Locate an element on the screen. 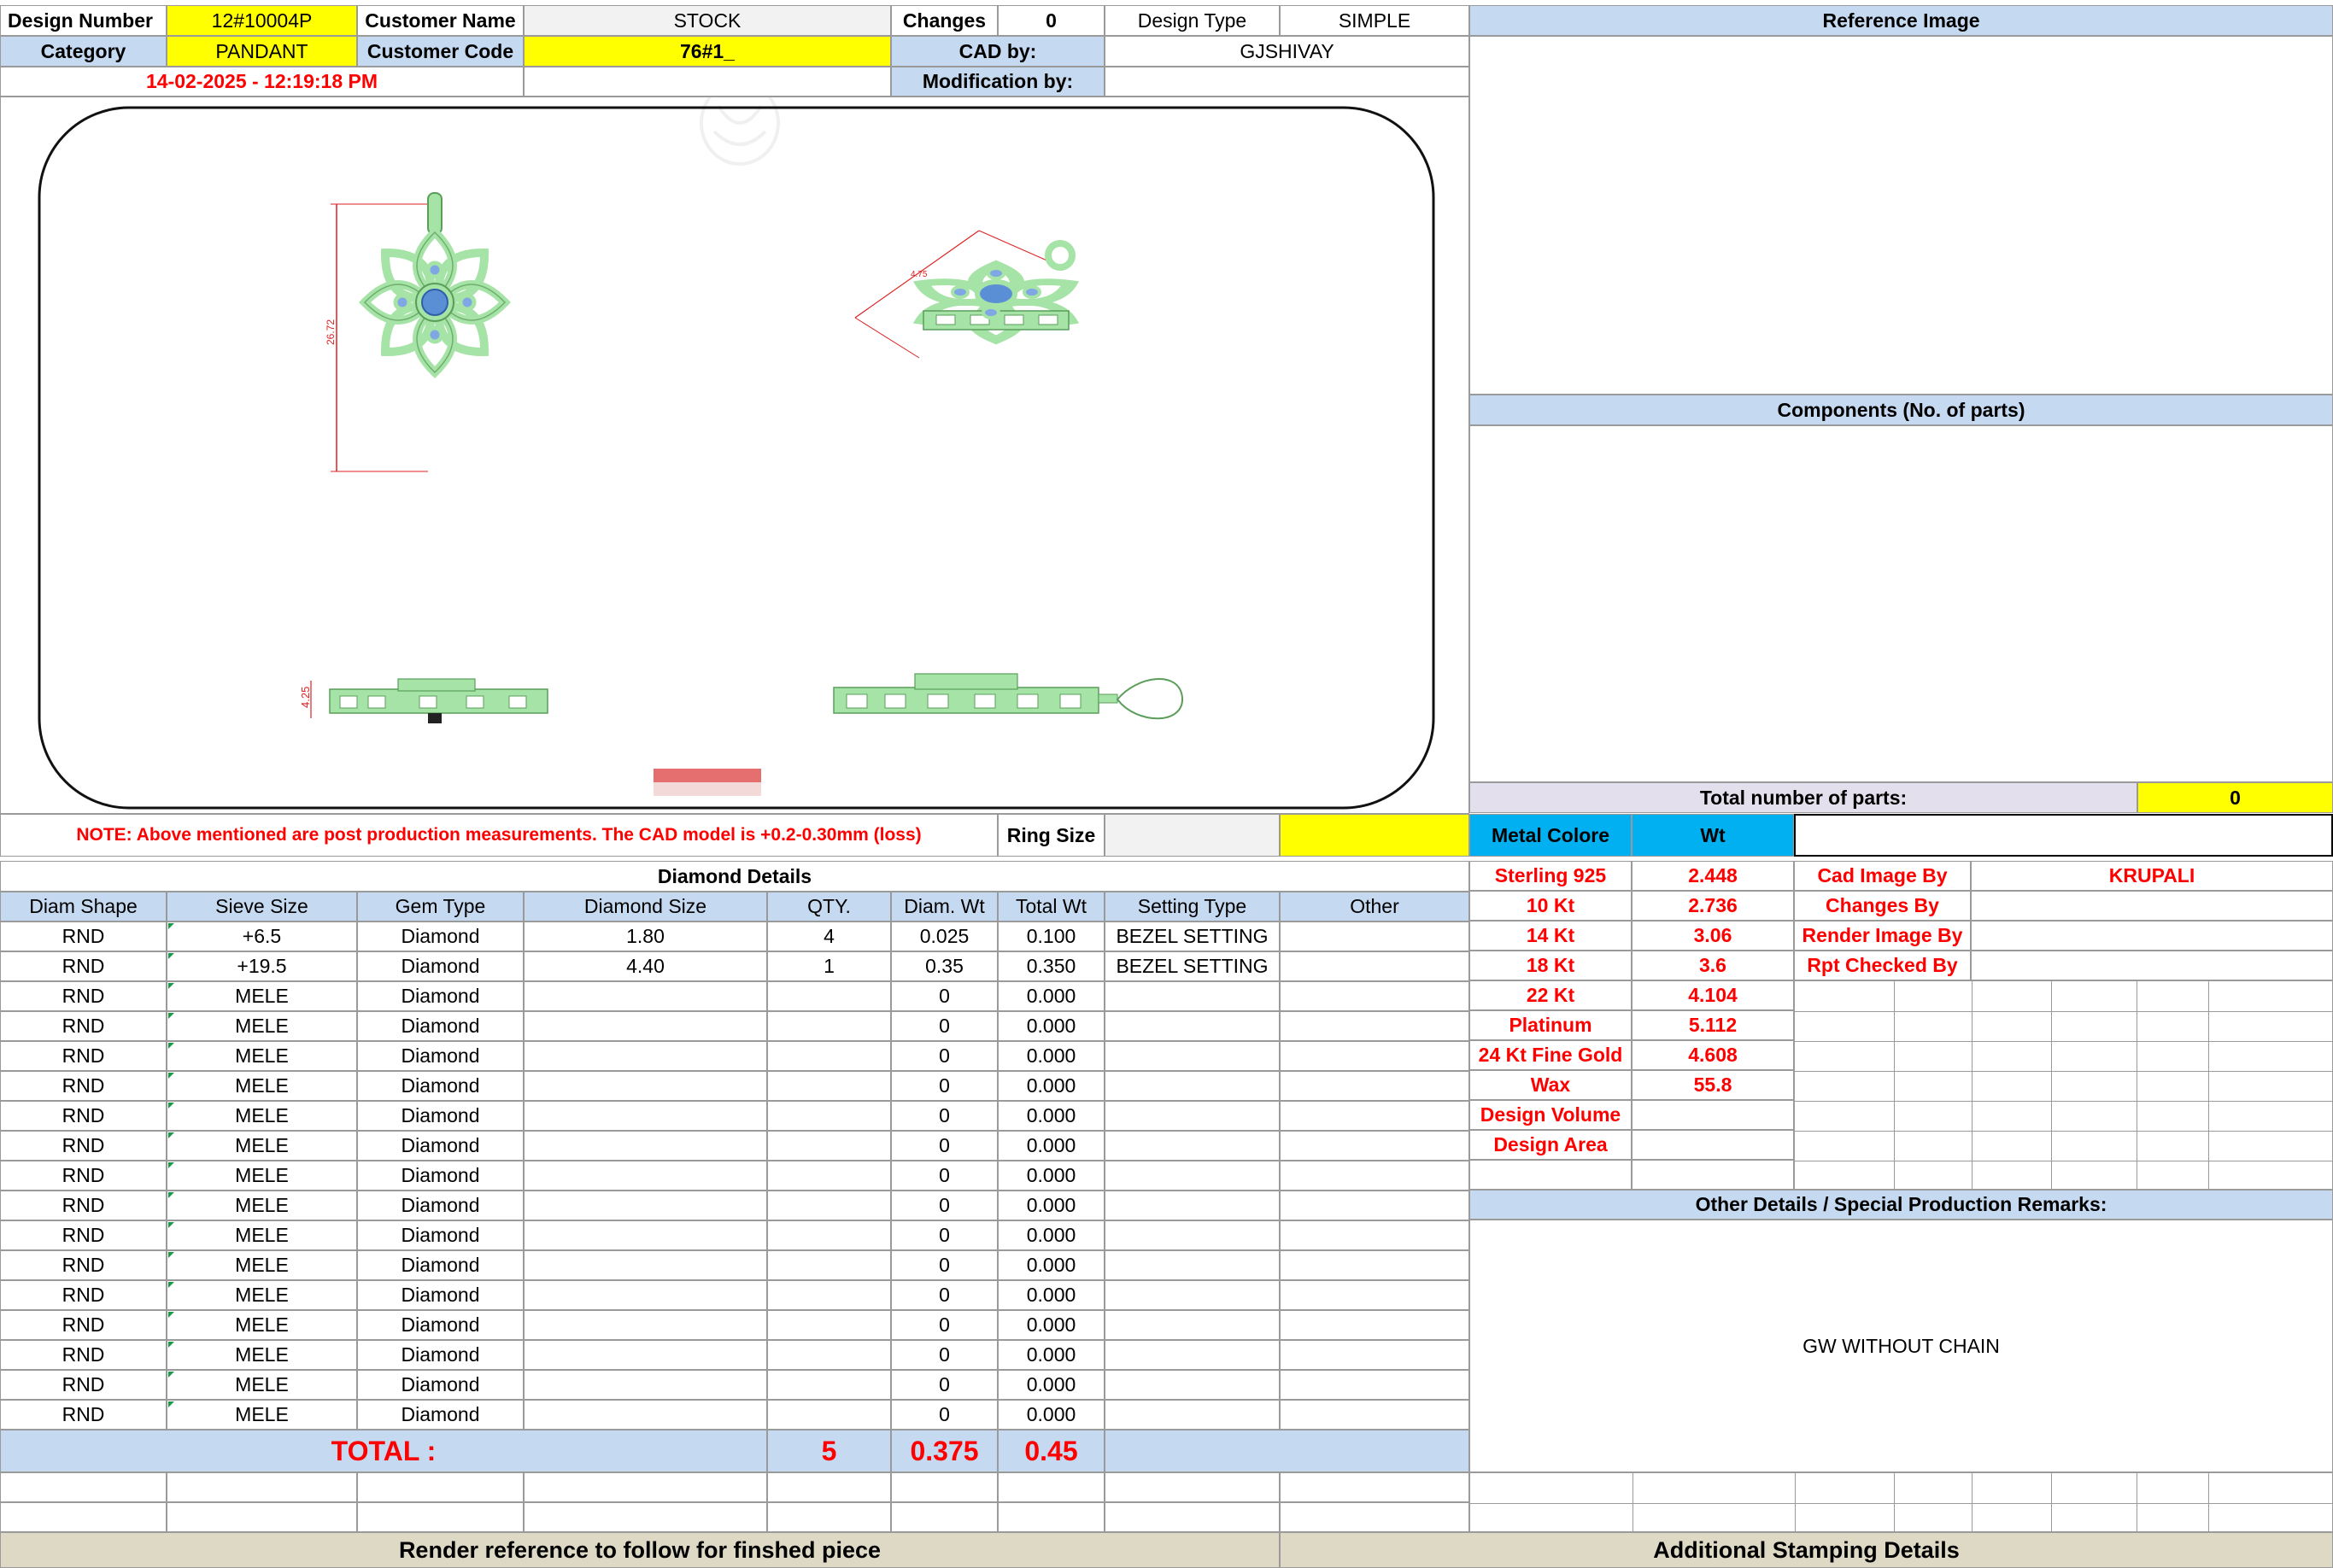  cell-diam-wt: 0.025 is located at coordinates (945, 936).